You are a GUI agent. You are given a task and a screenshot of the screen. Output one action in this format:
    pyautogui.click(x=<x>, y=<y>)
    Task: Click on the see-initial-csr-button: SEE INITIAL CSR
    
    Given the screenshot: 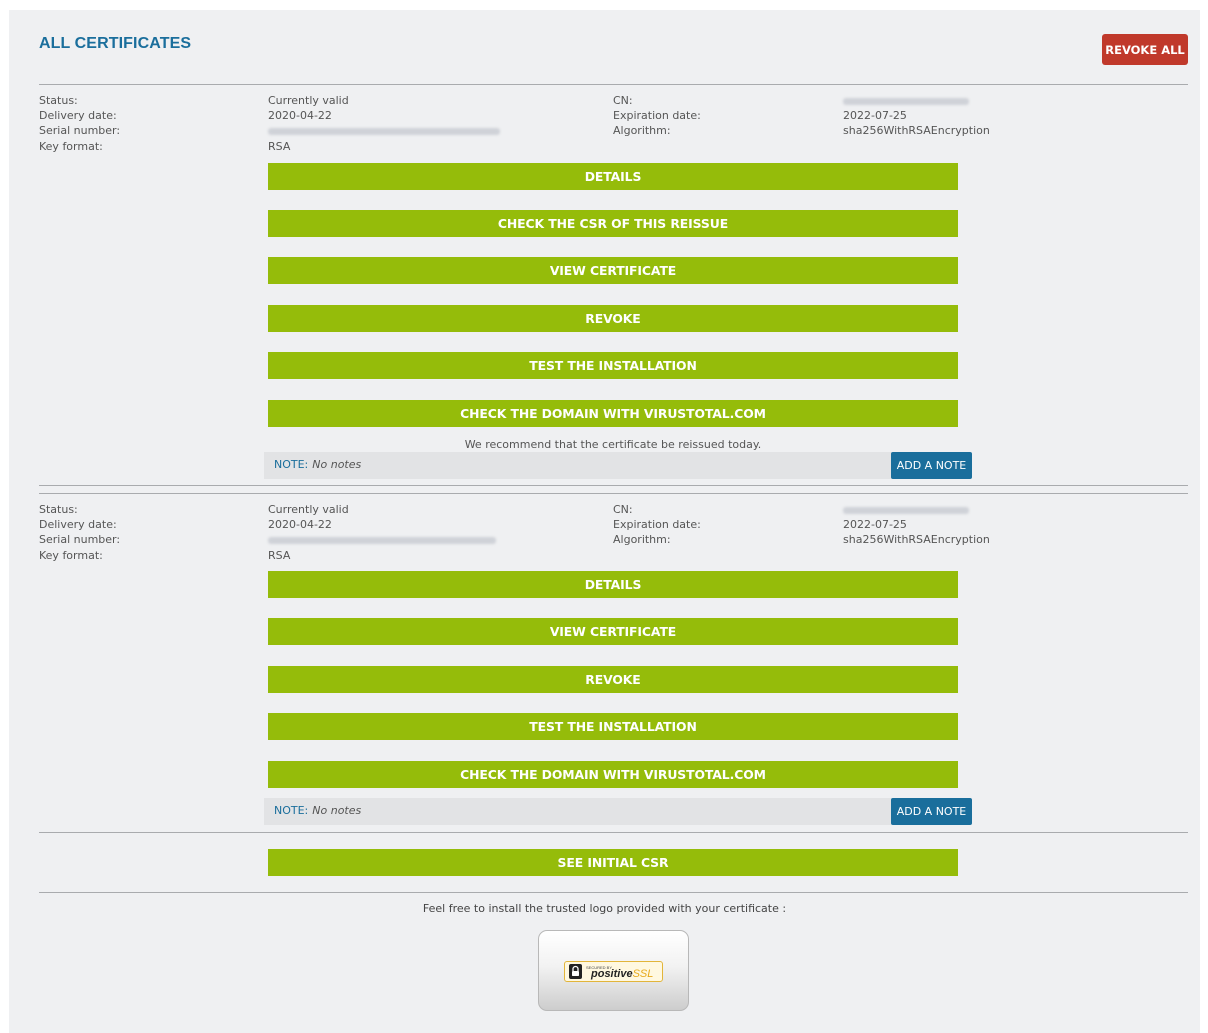 What is the action you would take?
    pyautogui.click(x=613, y=862)
    